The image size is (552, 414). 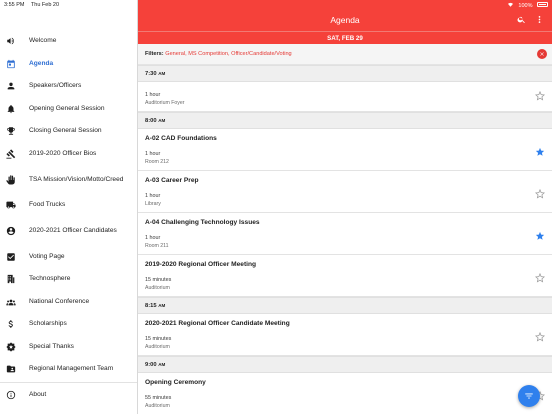 I want to click on sidebar-item-food-trucks: Food Trucks, so click(x=68, y=205).